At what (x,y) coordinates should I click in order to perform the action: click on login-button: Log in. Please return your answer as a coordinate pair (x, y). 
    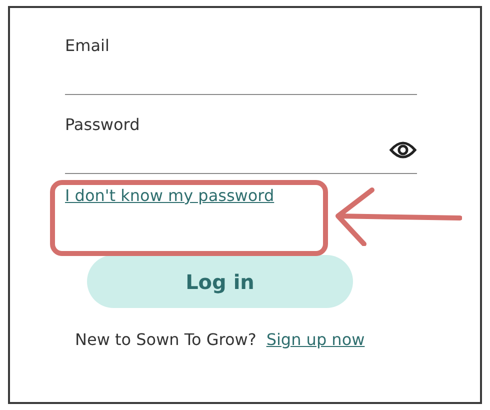
    Looking at the image, I should click on (220, 281).